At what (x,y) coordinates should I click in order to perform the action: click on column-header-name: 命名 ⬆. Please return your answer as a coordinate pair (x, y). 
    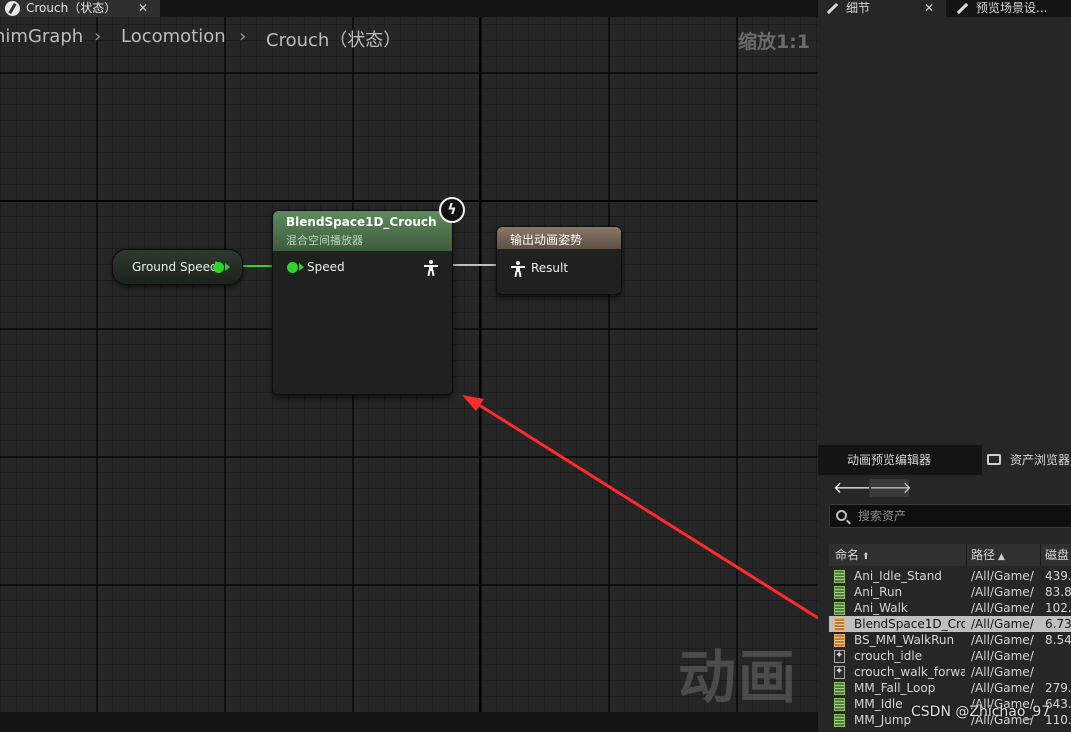
    Looking at the image, I should click on (898, 555).